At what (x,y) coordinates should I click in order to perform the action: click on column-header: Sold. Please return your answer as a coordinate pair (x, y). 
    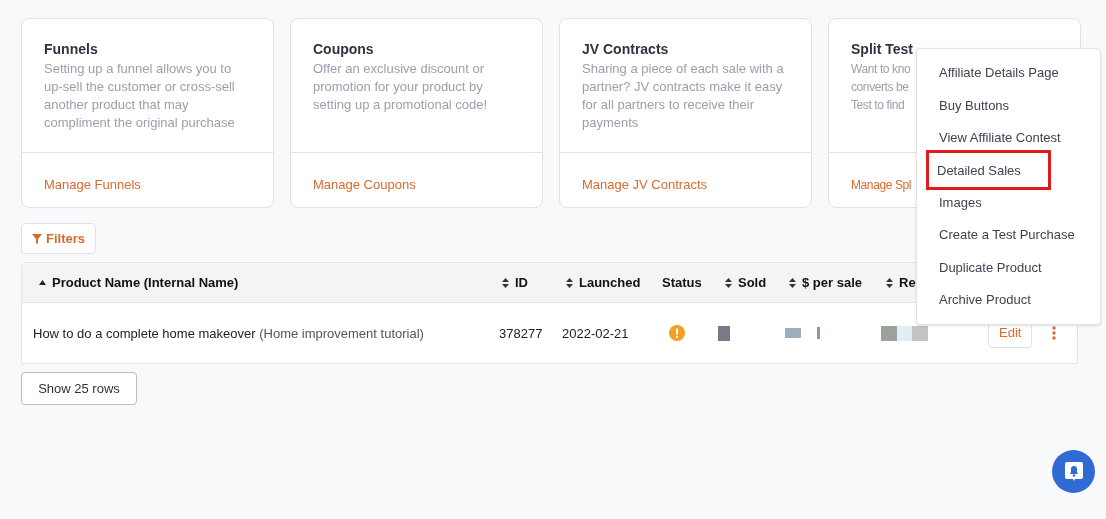
    Looking at the image, I should click on (746, 282).